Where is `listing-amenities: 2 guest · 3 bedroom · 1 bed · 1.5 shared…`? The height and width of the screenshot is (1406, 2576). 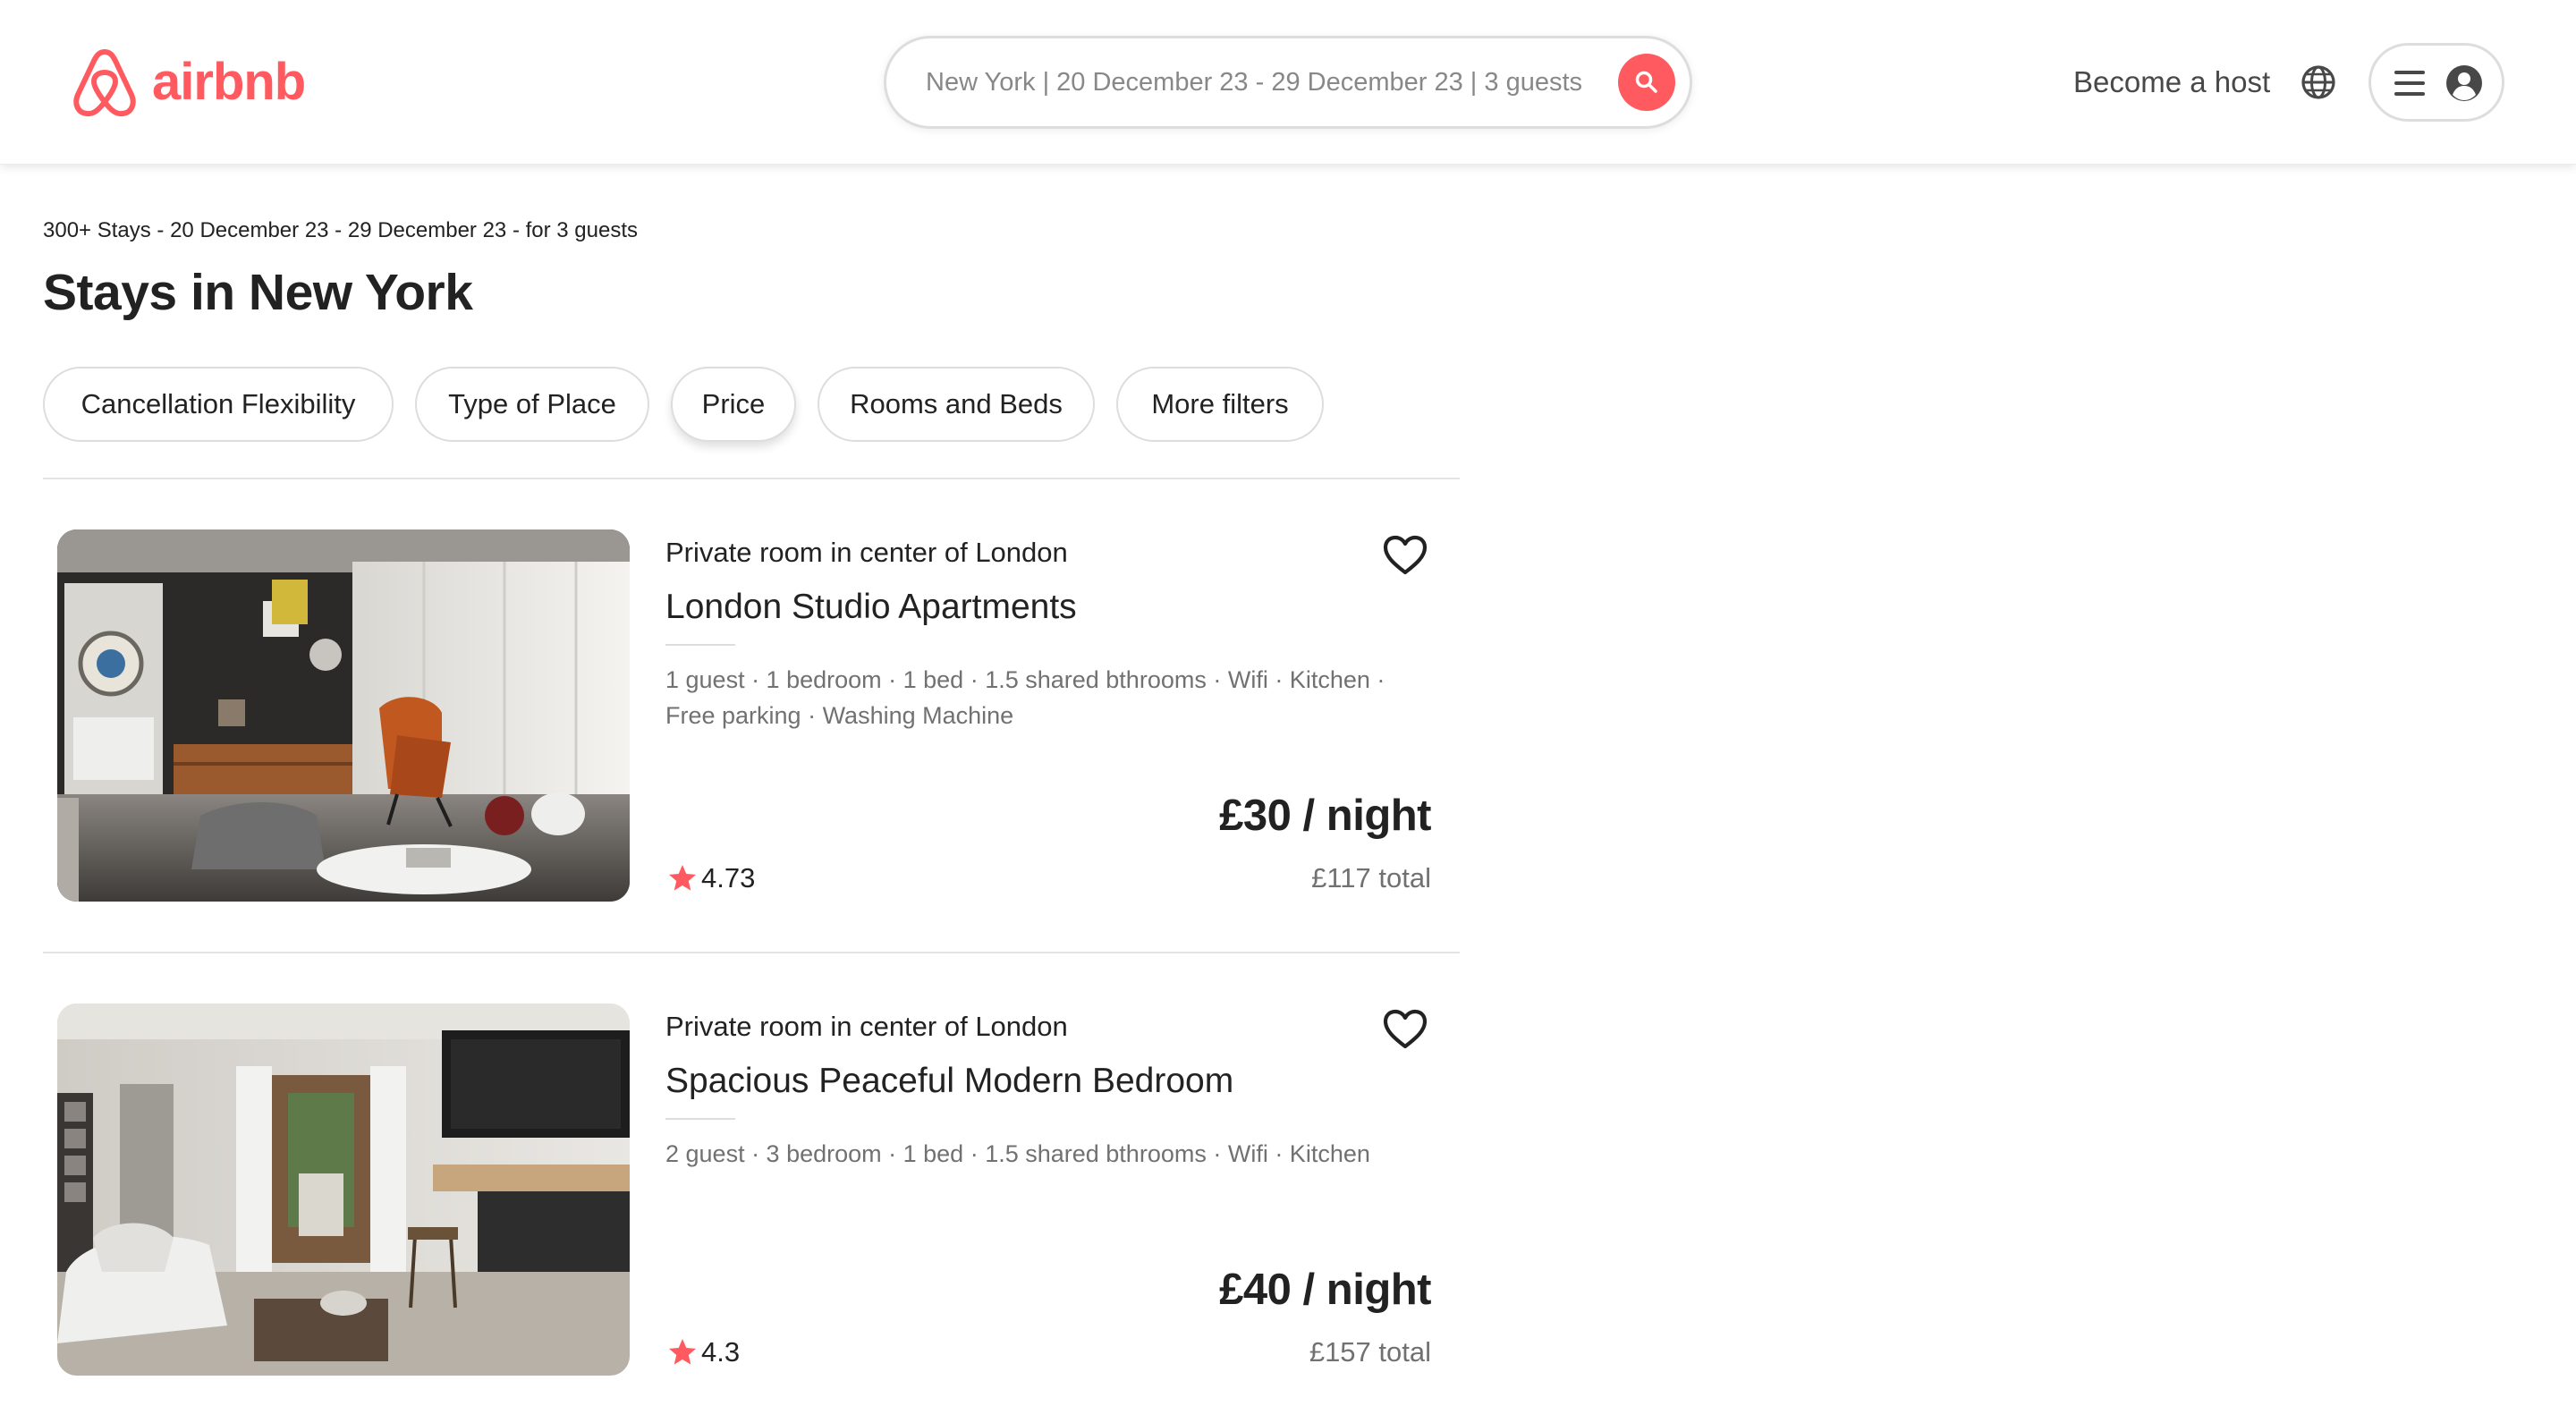
listing-amenities: 2 guest · 3 bedroom · 1 bed · 1.5 shared… is located at coordinates (1017, 1154).